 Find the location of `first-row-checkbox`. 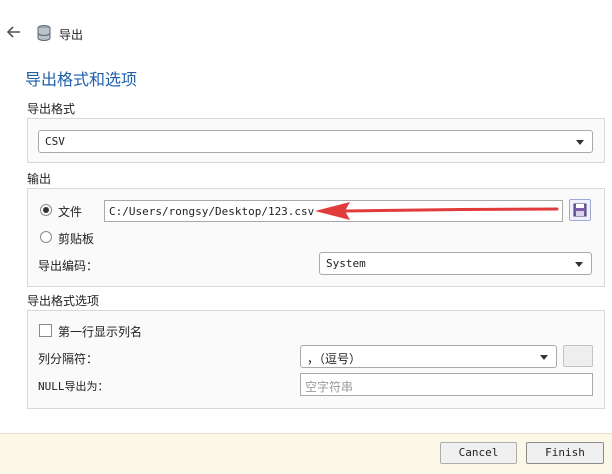

first-row-checkbox is located at coordinates (45, 330).